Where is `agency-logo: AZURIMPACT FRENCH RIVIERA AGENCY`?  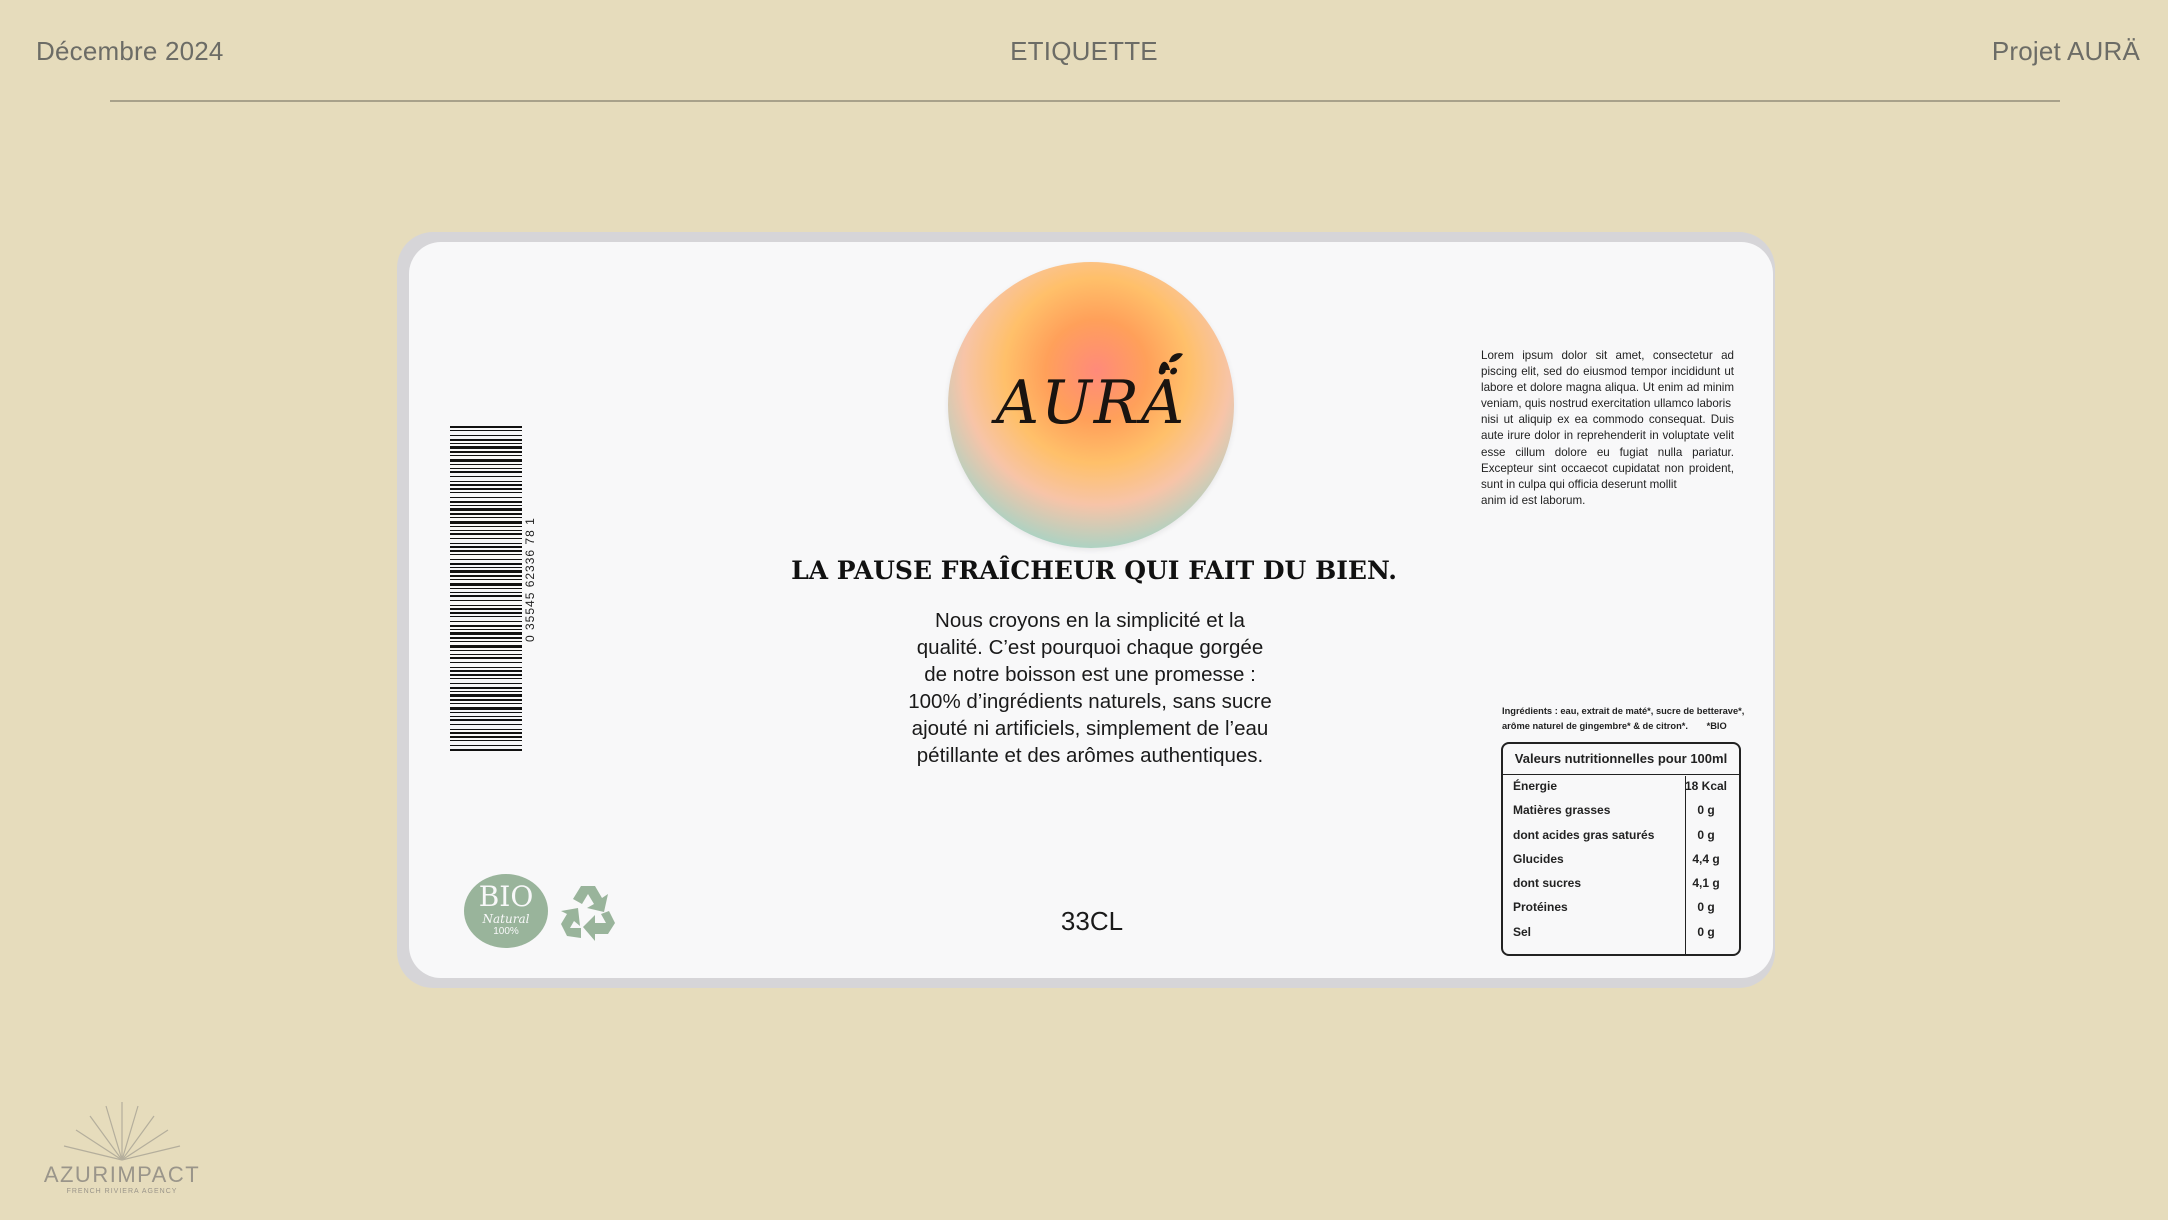
agency-logo: AZURIMPACT FRENCH RIVIERA AGENCY is located at coordinates (122, 1147).